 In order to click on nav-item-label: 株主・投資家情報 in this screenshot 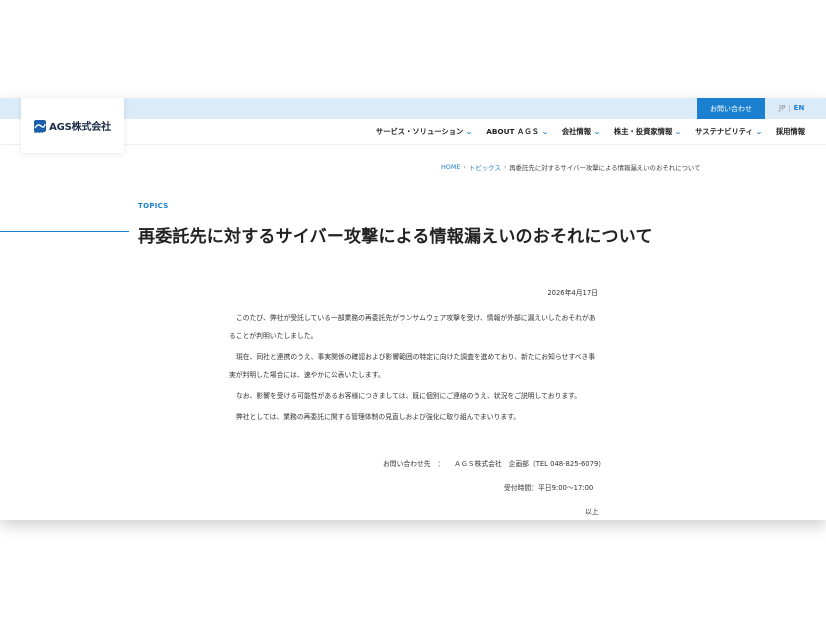, I will do `click(643, 131)`.